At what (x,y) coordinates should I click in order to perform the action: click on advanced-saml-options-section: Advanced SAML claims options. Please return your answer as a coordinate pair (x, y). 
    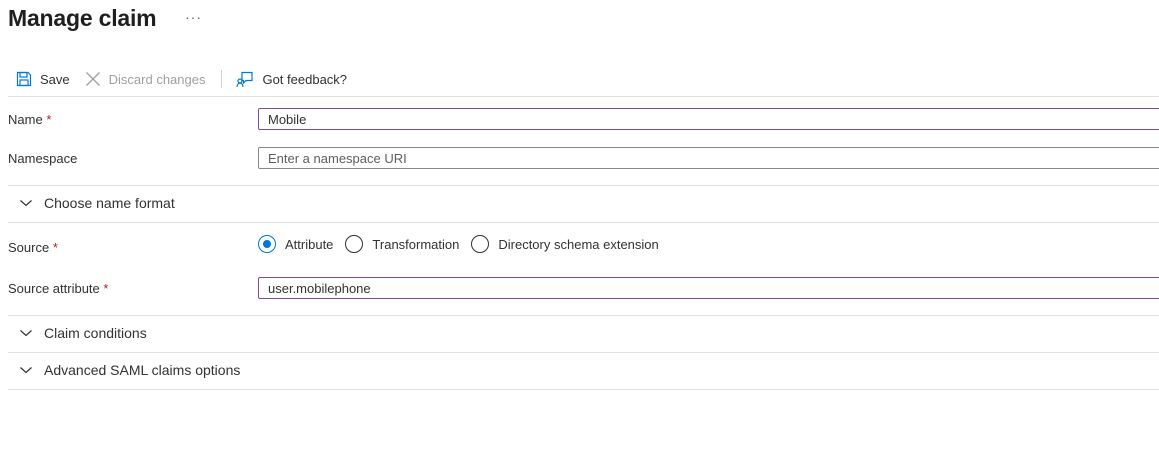
    Looking at the image, I should click on (583, 370).